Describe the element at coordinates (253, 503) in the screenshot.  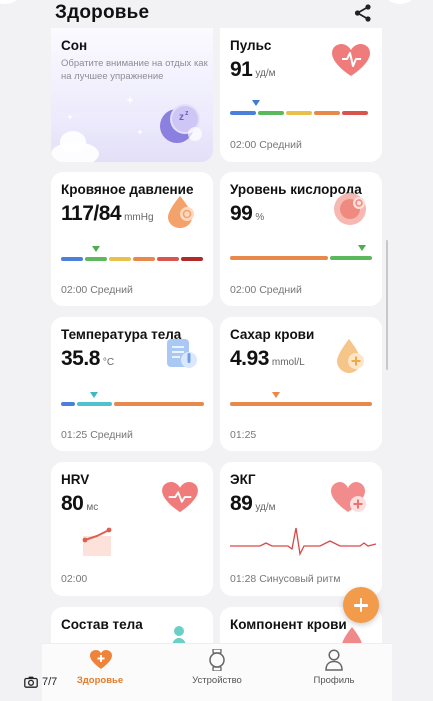
I see `ecg-value: 89 уд/м` at that location.